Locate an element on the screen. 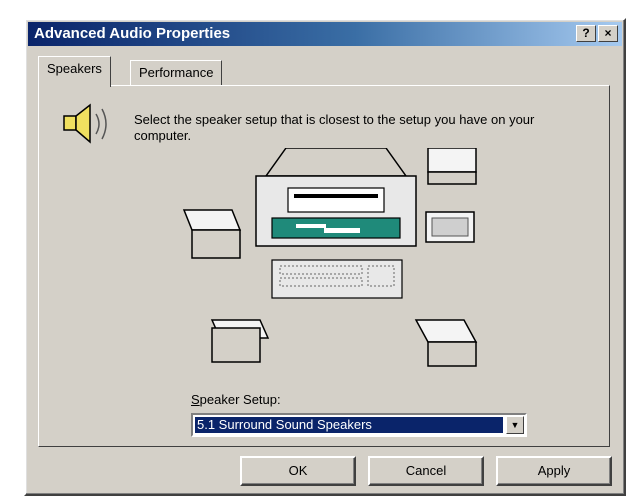 The height and width of the screenshot is (500, 636). speaker-setup-label-text: peaker Setup: is located at coordinates (240, 399).